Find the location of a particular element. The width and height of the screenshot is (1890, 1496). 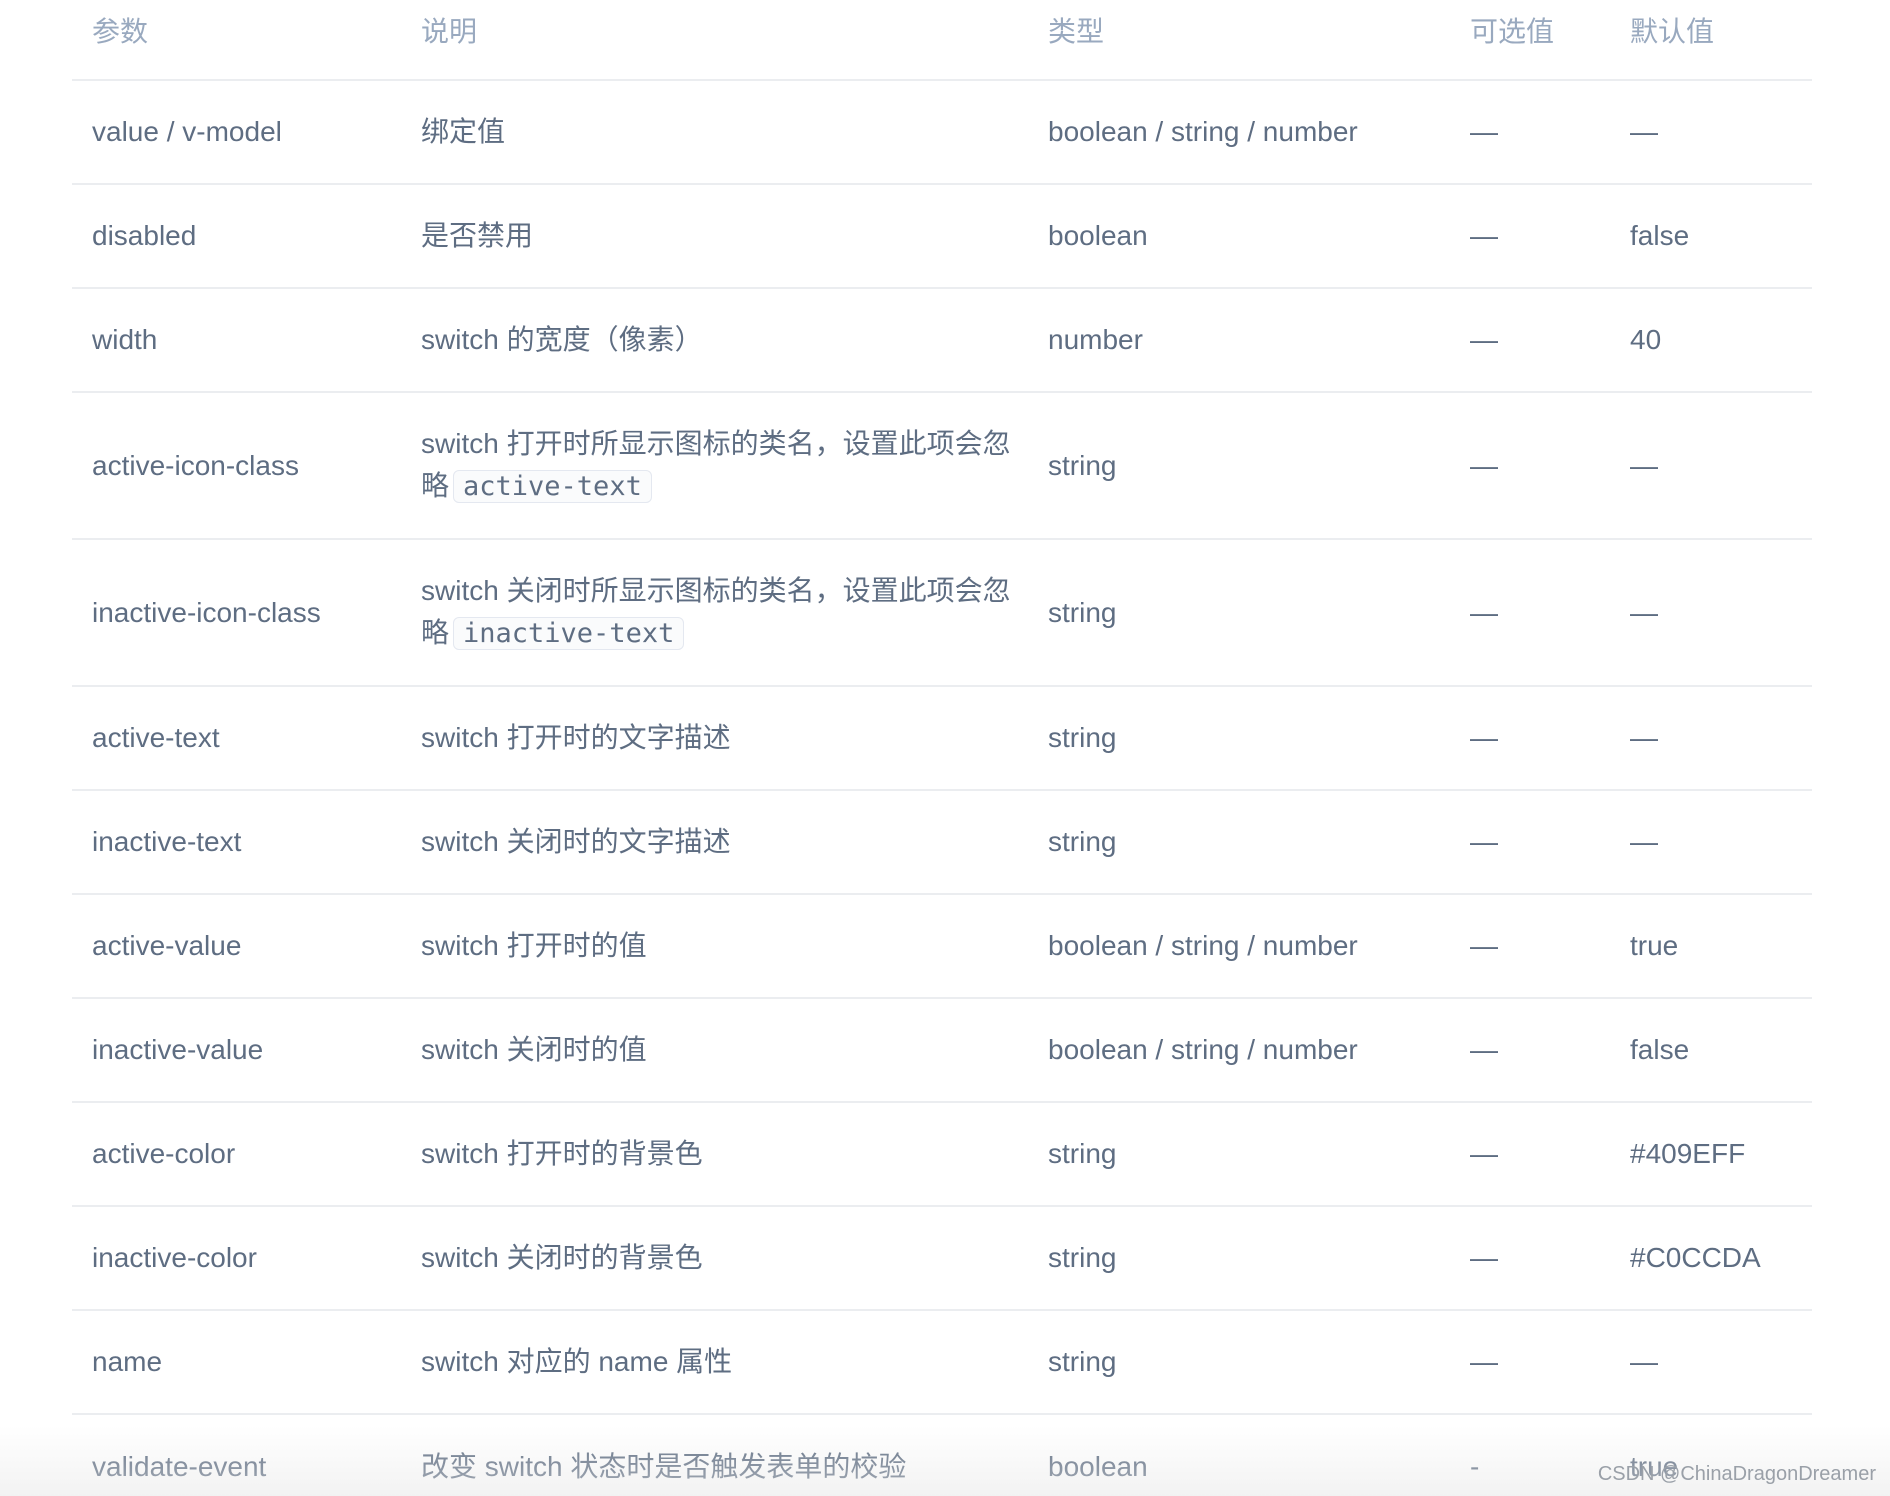

cell-description: switch 打开时的背景色 is located at coordinates (714, 1154).